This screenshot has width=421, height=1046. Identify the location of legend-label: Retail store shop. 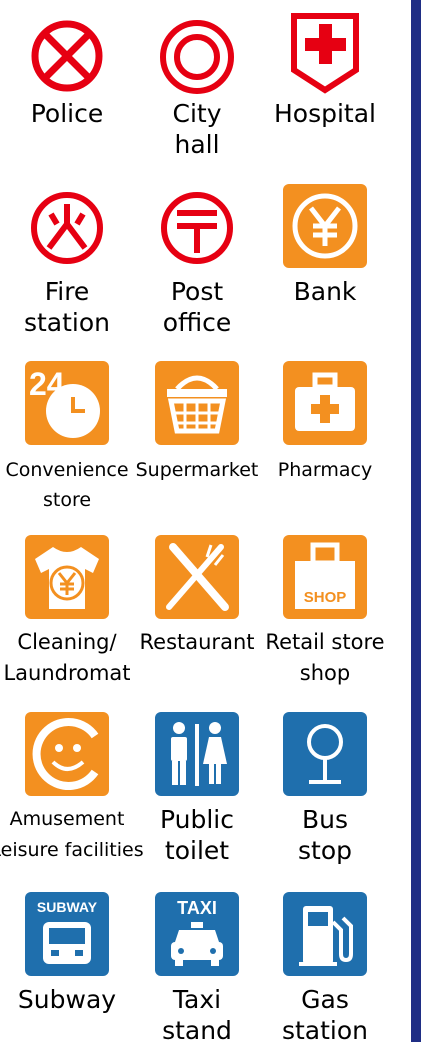
(325, 657).